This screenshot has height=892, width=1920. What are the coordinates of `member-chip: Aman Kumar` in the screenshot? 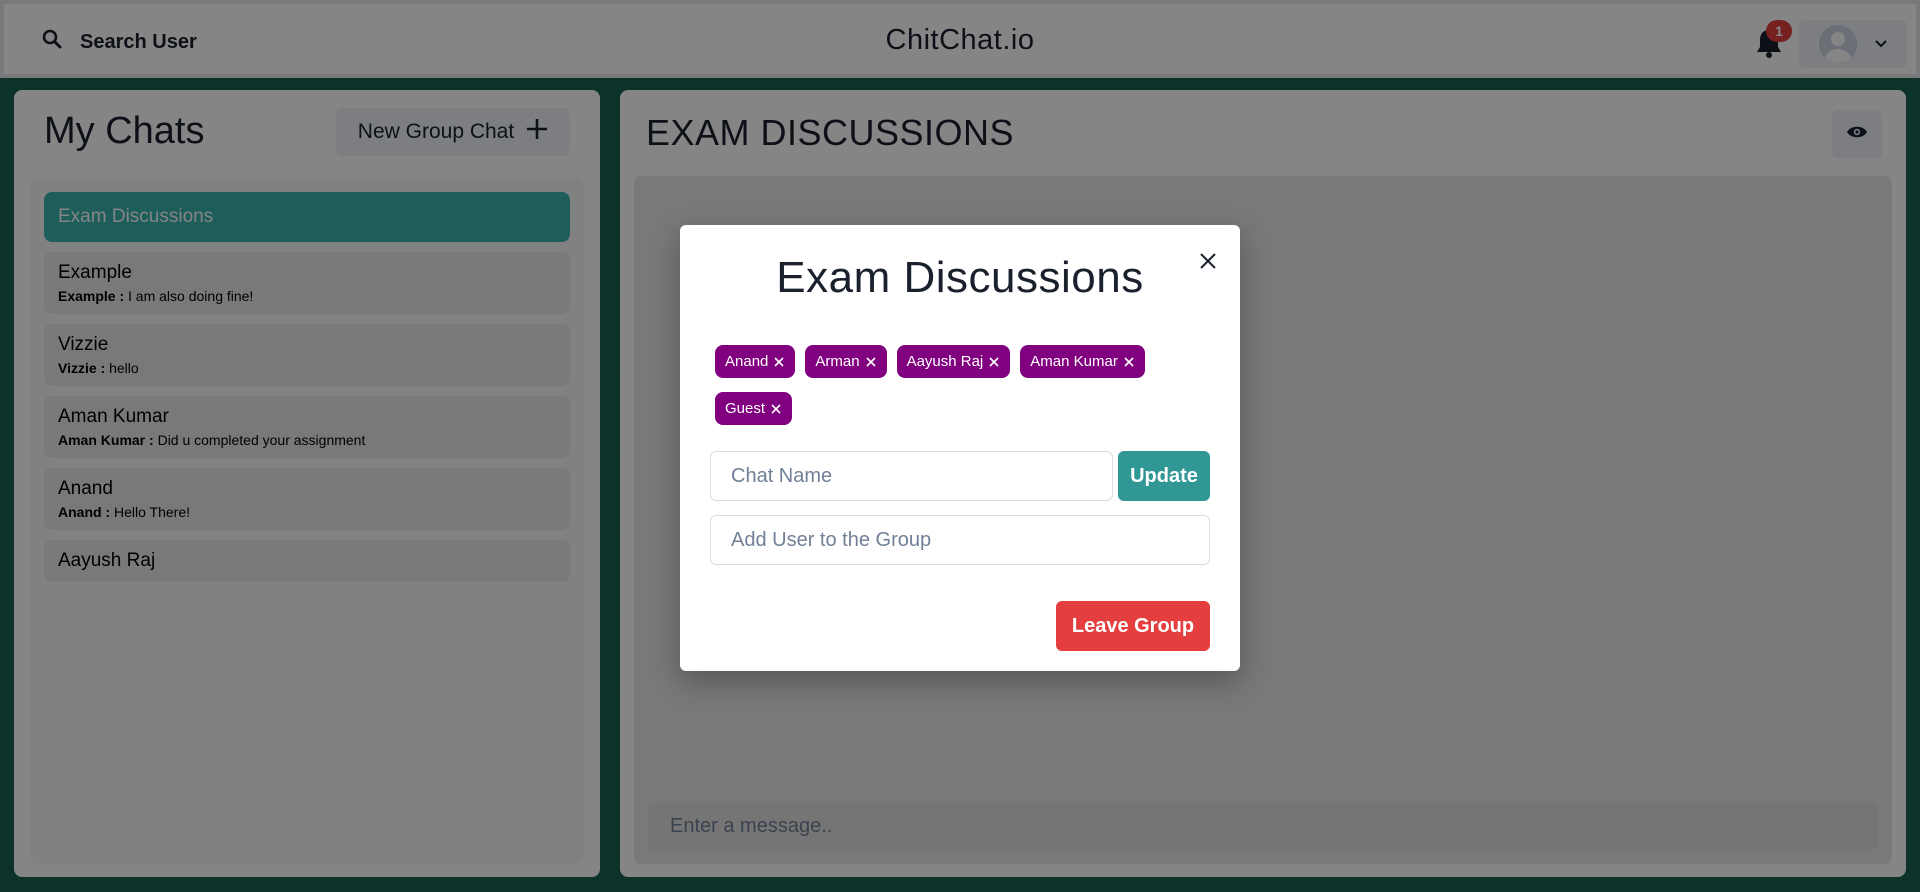 It's located at (1082, 361).